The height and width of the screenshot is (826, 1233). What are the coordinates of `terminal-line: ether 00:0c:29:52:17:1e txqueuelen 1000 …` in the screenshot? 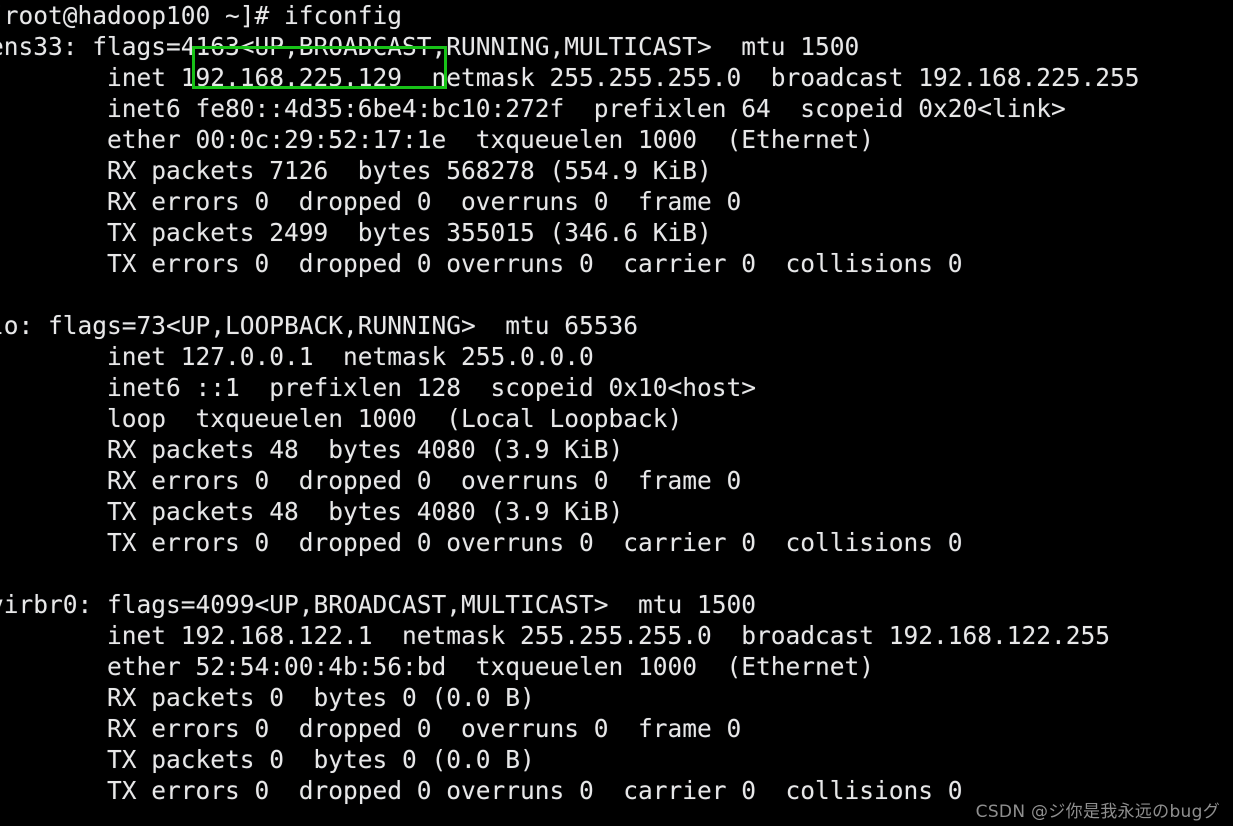 It's located at (437, 139).